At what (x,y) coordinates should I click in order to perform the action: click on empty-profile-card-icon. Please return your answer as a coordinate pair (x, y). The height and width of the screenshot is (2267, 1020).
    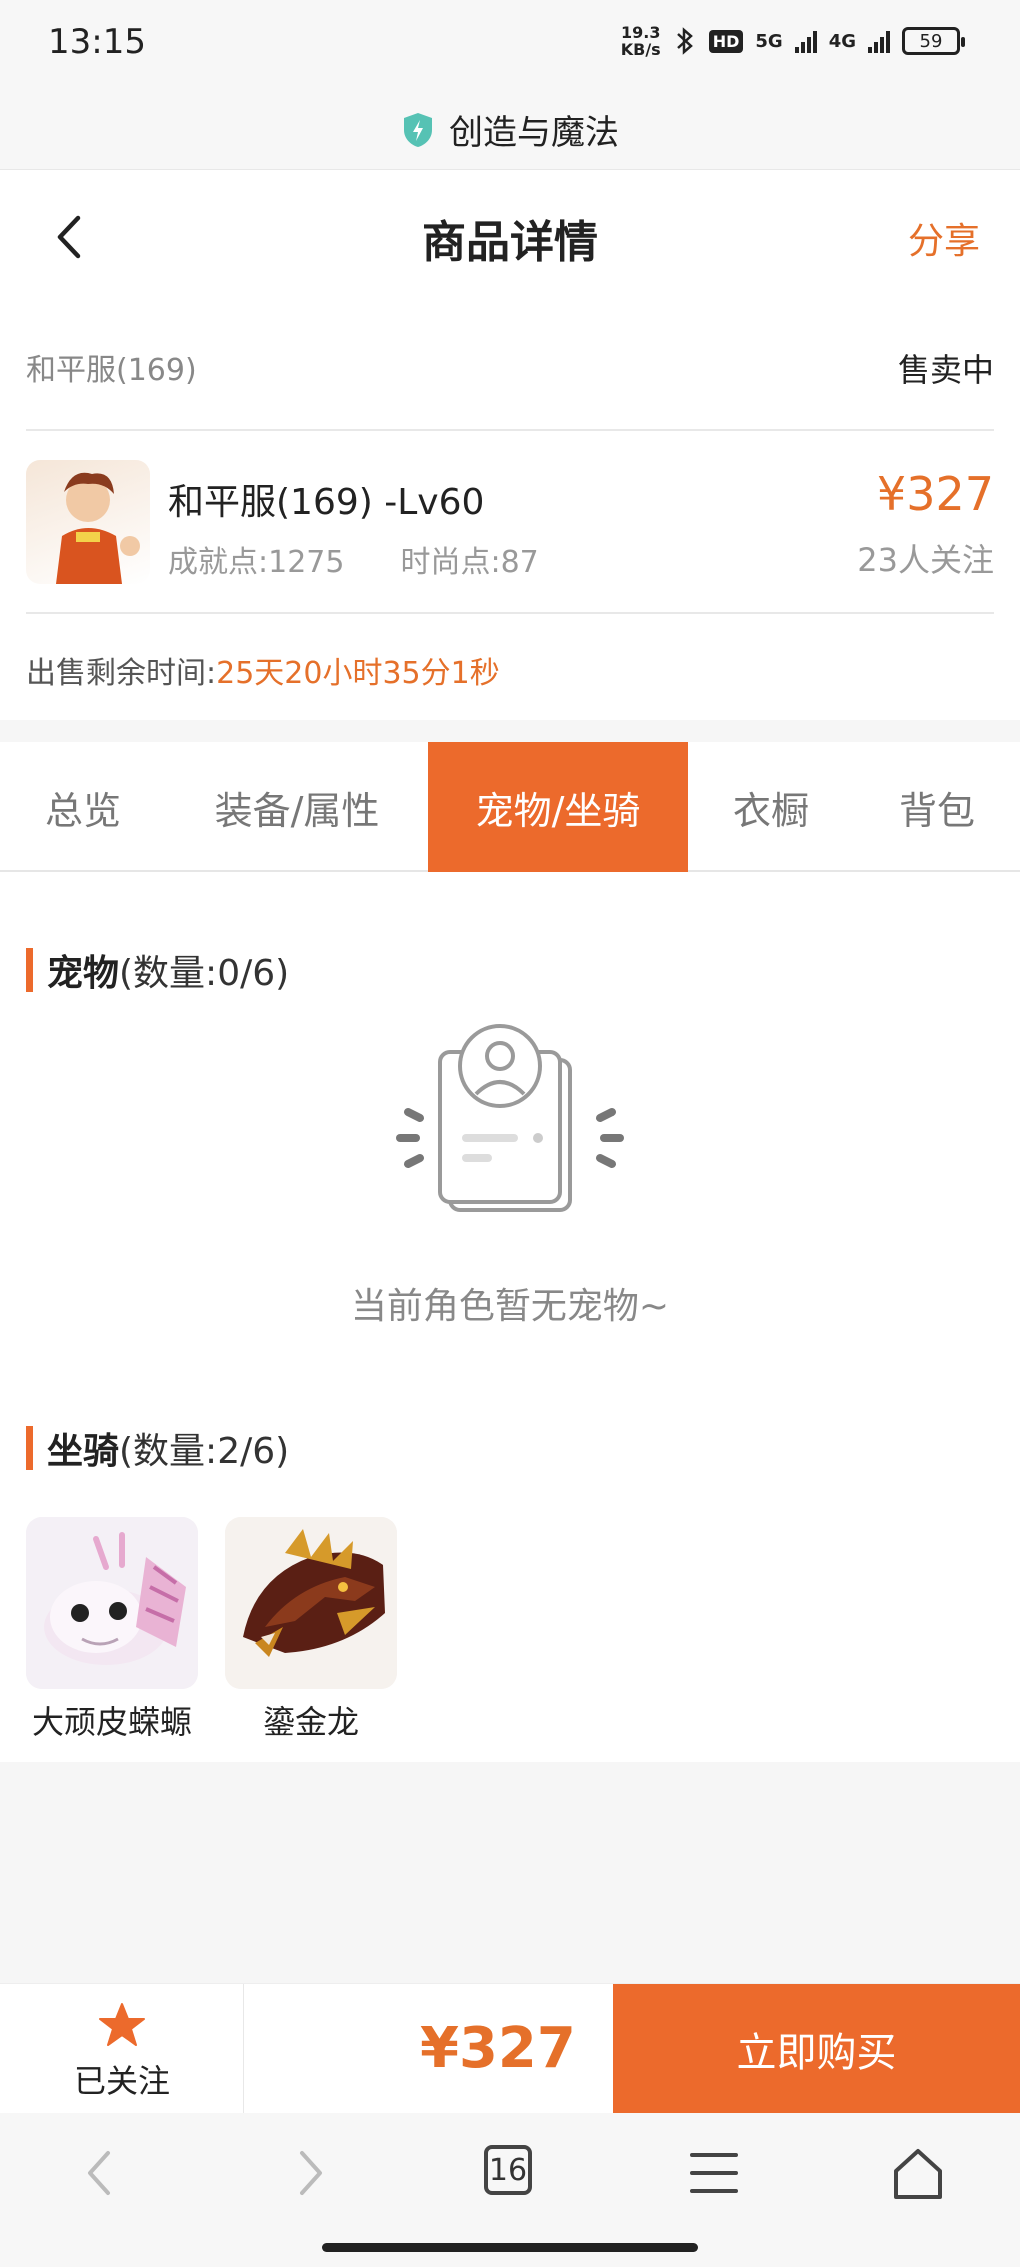
    Looking at the image, I should click on (510, 1118).